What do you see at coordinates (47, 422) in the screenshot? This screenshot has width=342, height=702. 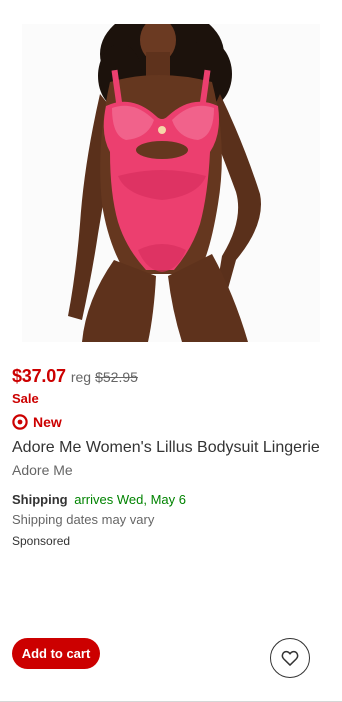 I see `new-label: New` at bounding box center [47, 422].